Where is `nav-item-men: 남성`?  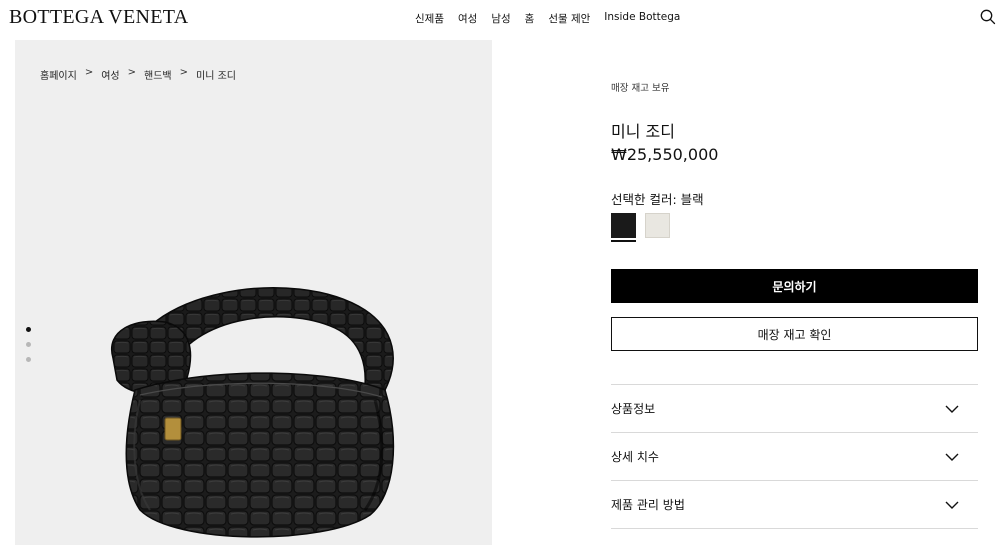
nav-item-men: 남성 is located at coordinates (500, 18).